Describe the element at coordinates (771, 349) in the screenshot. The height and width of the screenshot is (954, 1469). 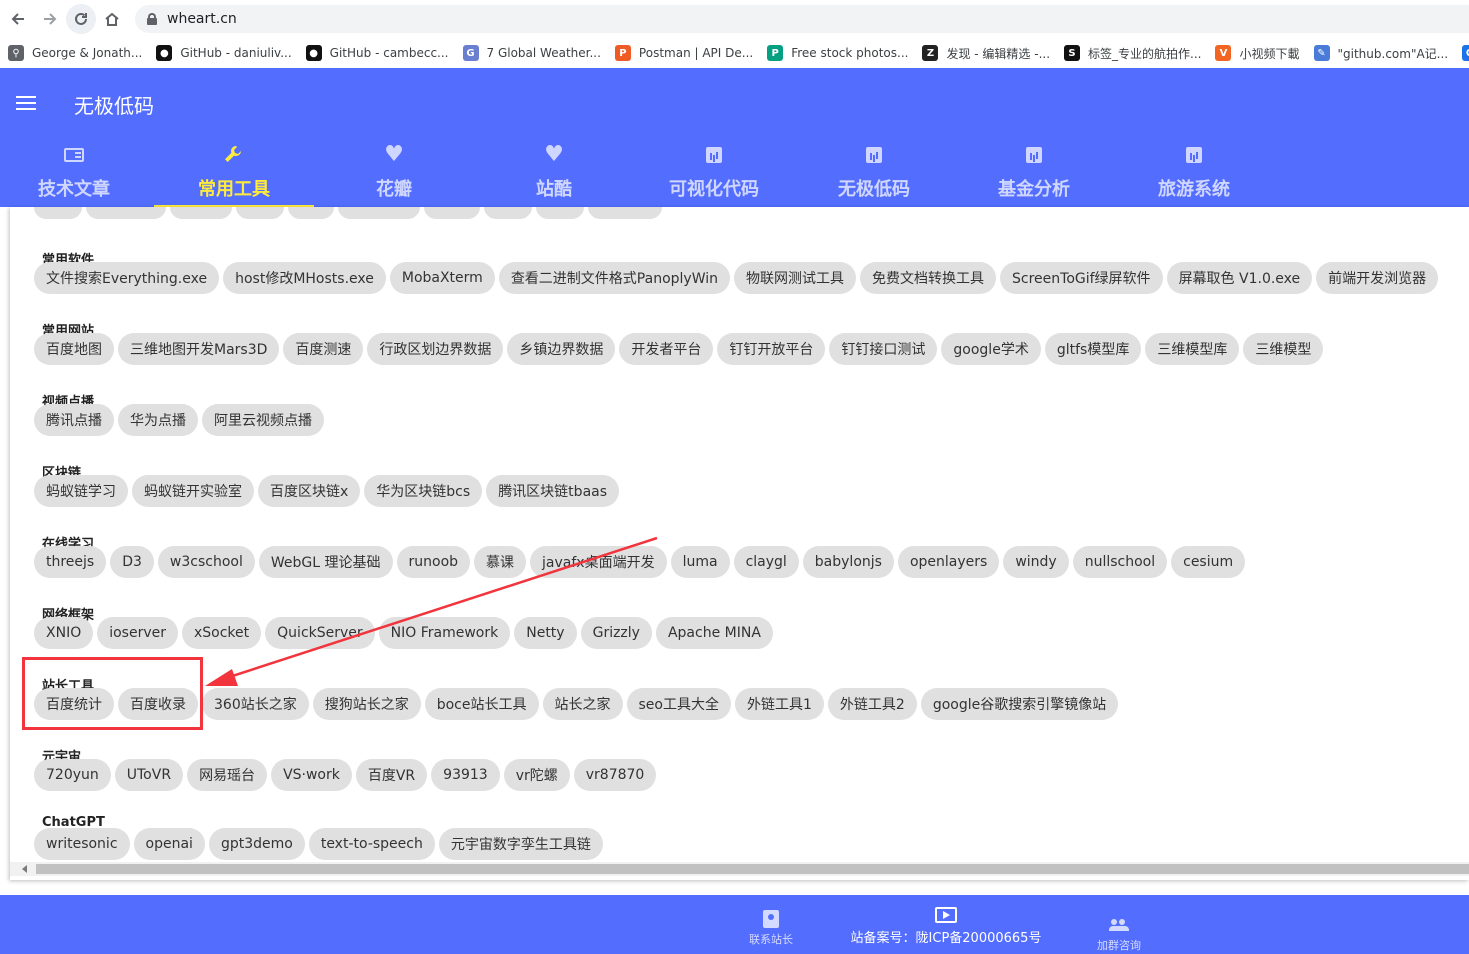
I see `tool-chip: 钉钉开放平台` at that location.